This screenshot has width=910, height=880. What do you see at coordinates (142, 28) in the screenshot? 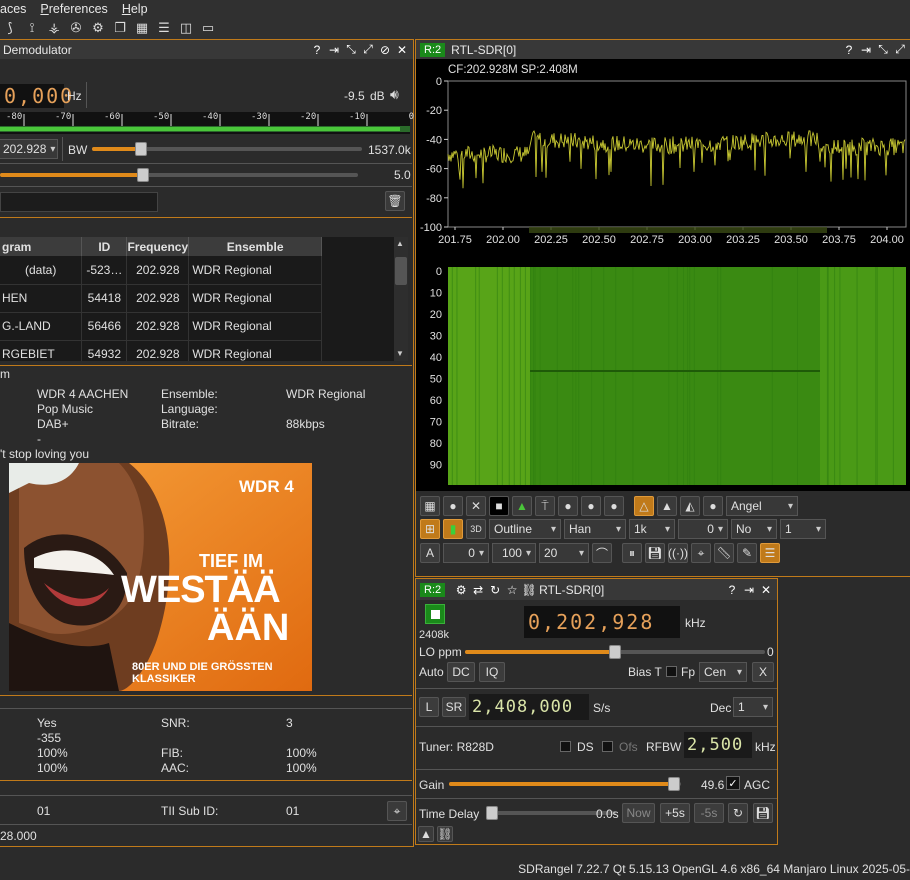
I see `tile-windows-icon: ▦` at bounding box center [142, 28].